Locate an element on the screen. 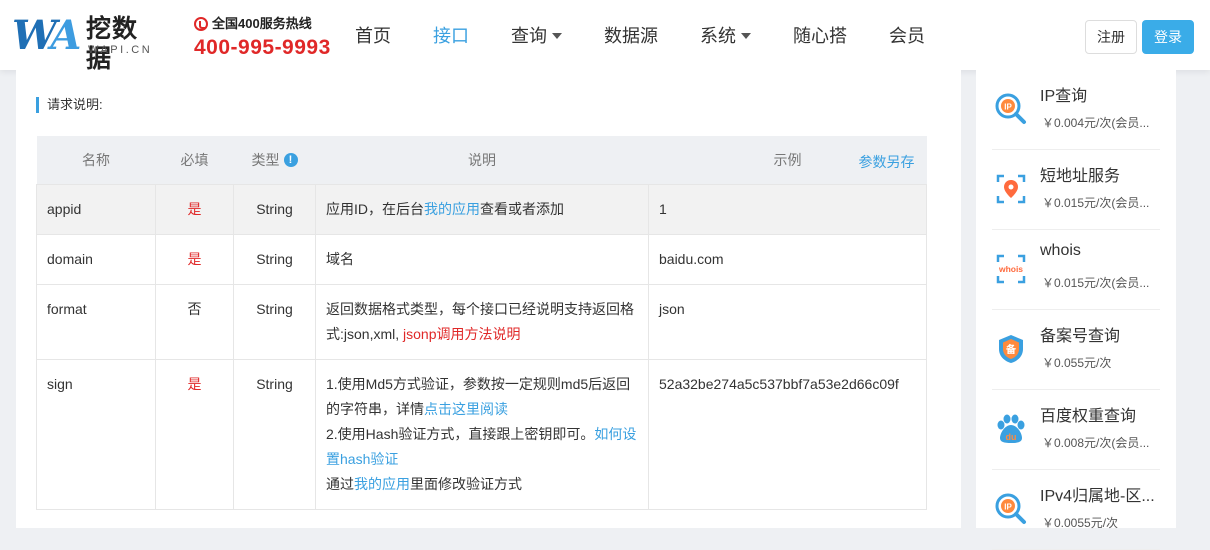 Image resolution: width=1210 pixels, height=550 pixels. header-example: 示例 参数另存 is located at coordinates (787, 160).